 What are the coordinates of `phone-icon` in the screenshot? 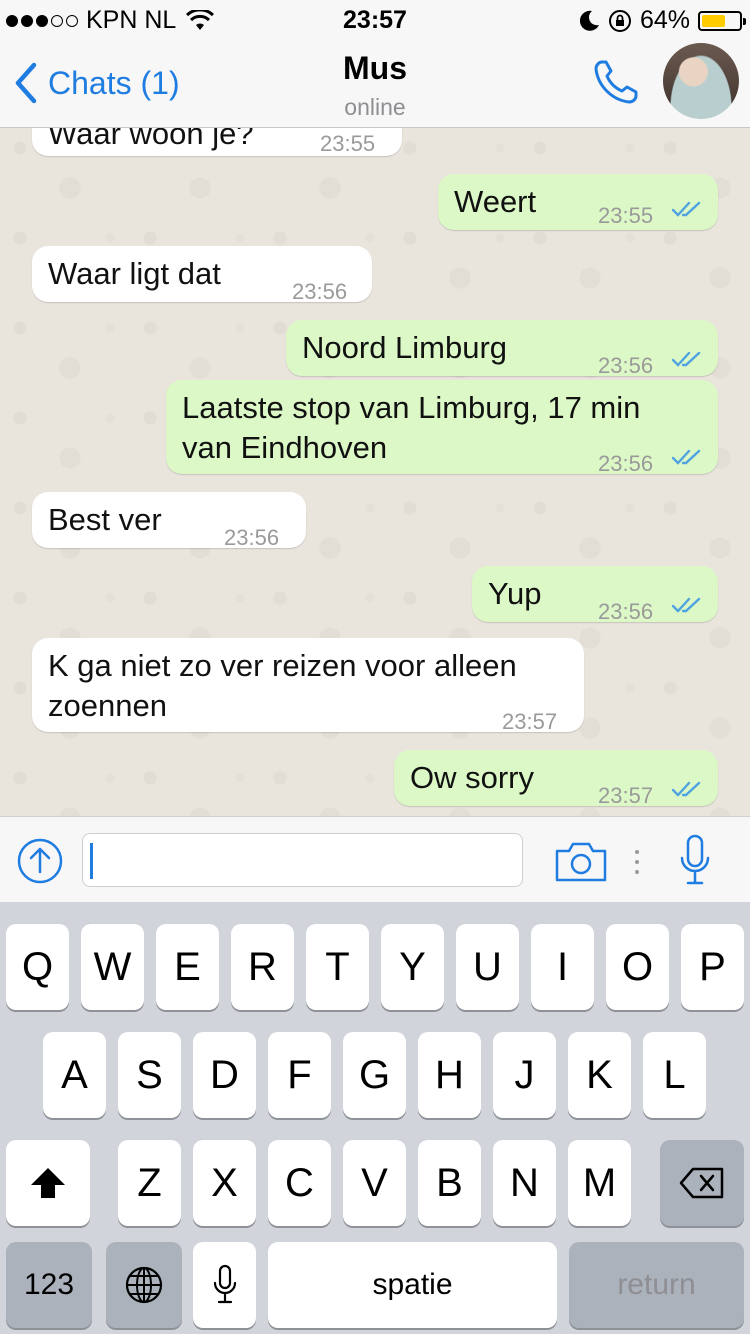 It's located at (616, 82).